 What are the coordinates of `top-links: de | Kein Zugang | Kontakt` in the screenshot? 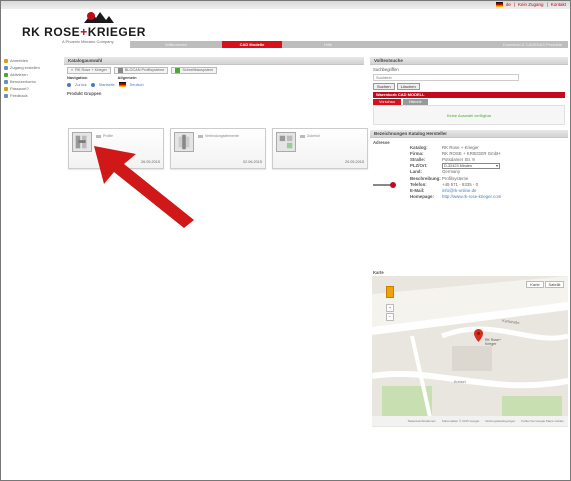 It's located at (530, 4).